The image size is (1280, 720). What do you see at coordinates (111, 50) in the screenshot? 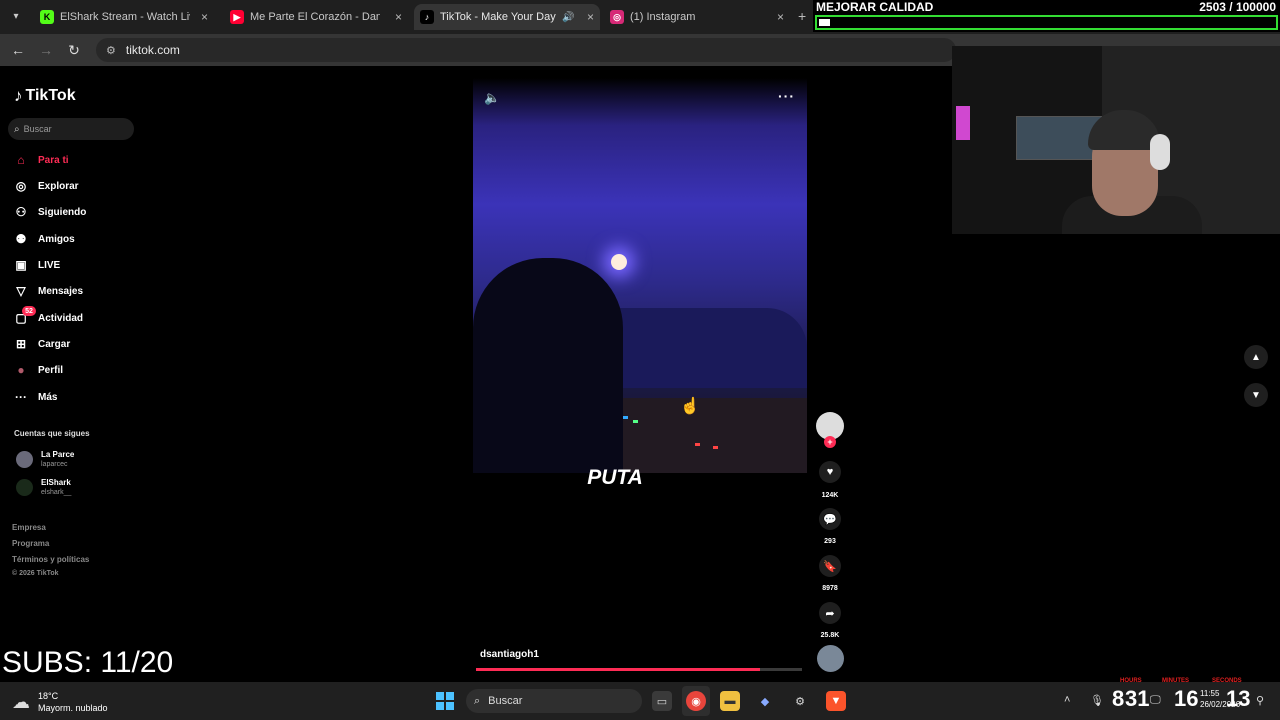
I see `site-settings-icon: ⚙` at bounding box center [111, 50].